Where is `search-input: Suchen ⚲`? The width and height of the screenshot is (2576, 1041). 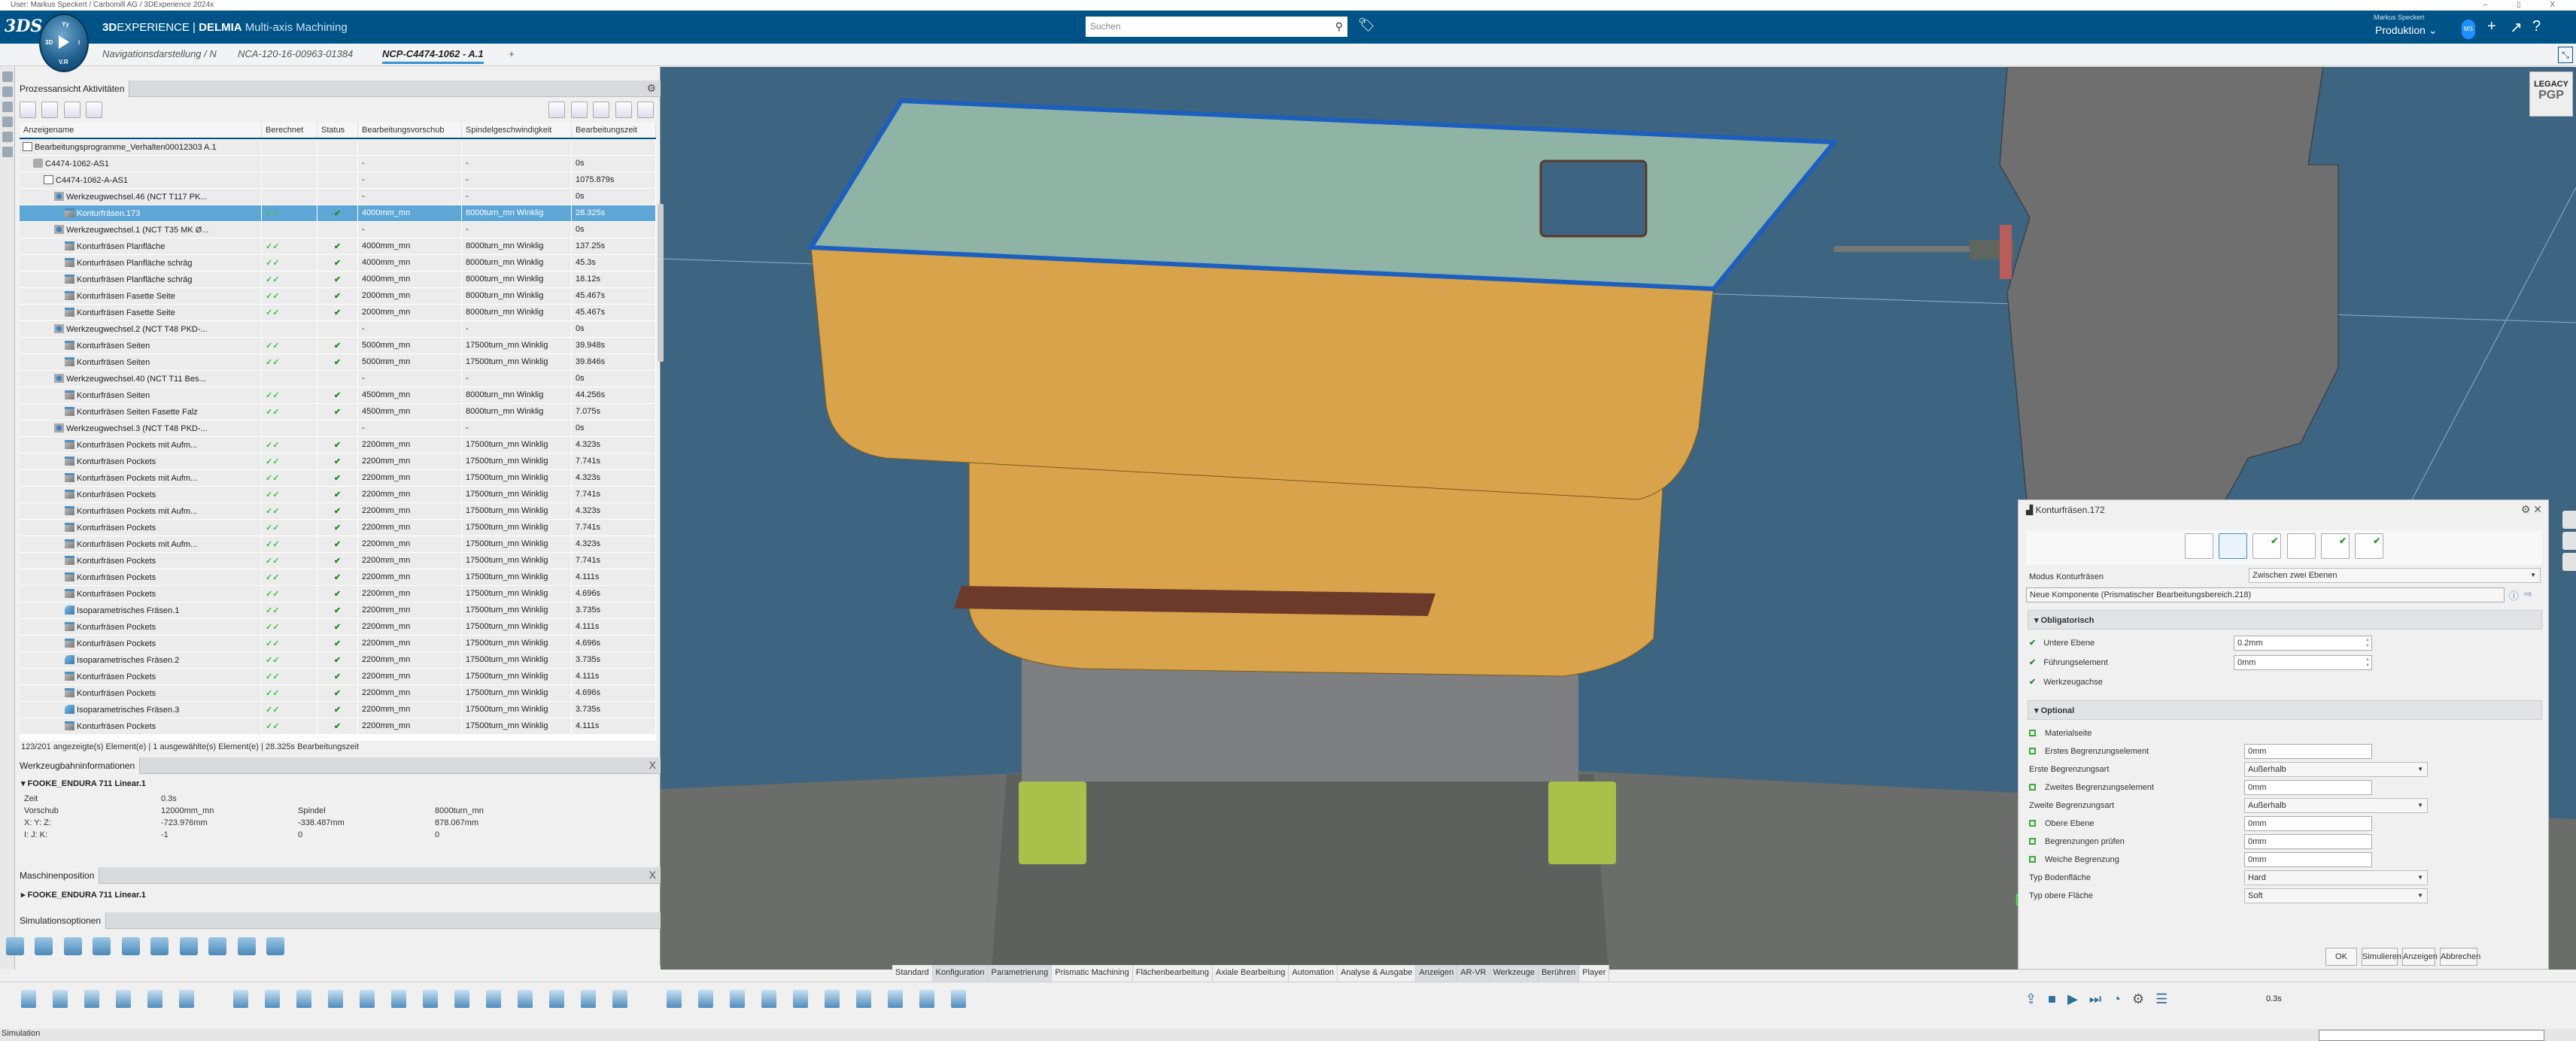
search-input: Suchen ⚲ is located at coordinates (1216, 27).